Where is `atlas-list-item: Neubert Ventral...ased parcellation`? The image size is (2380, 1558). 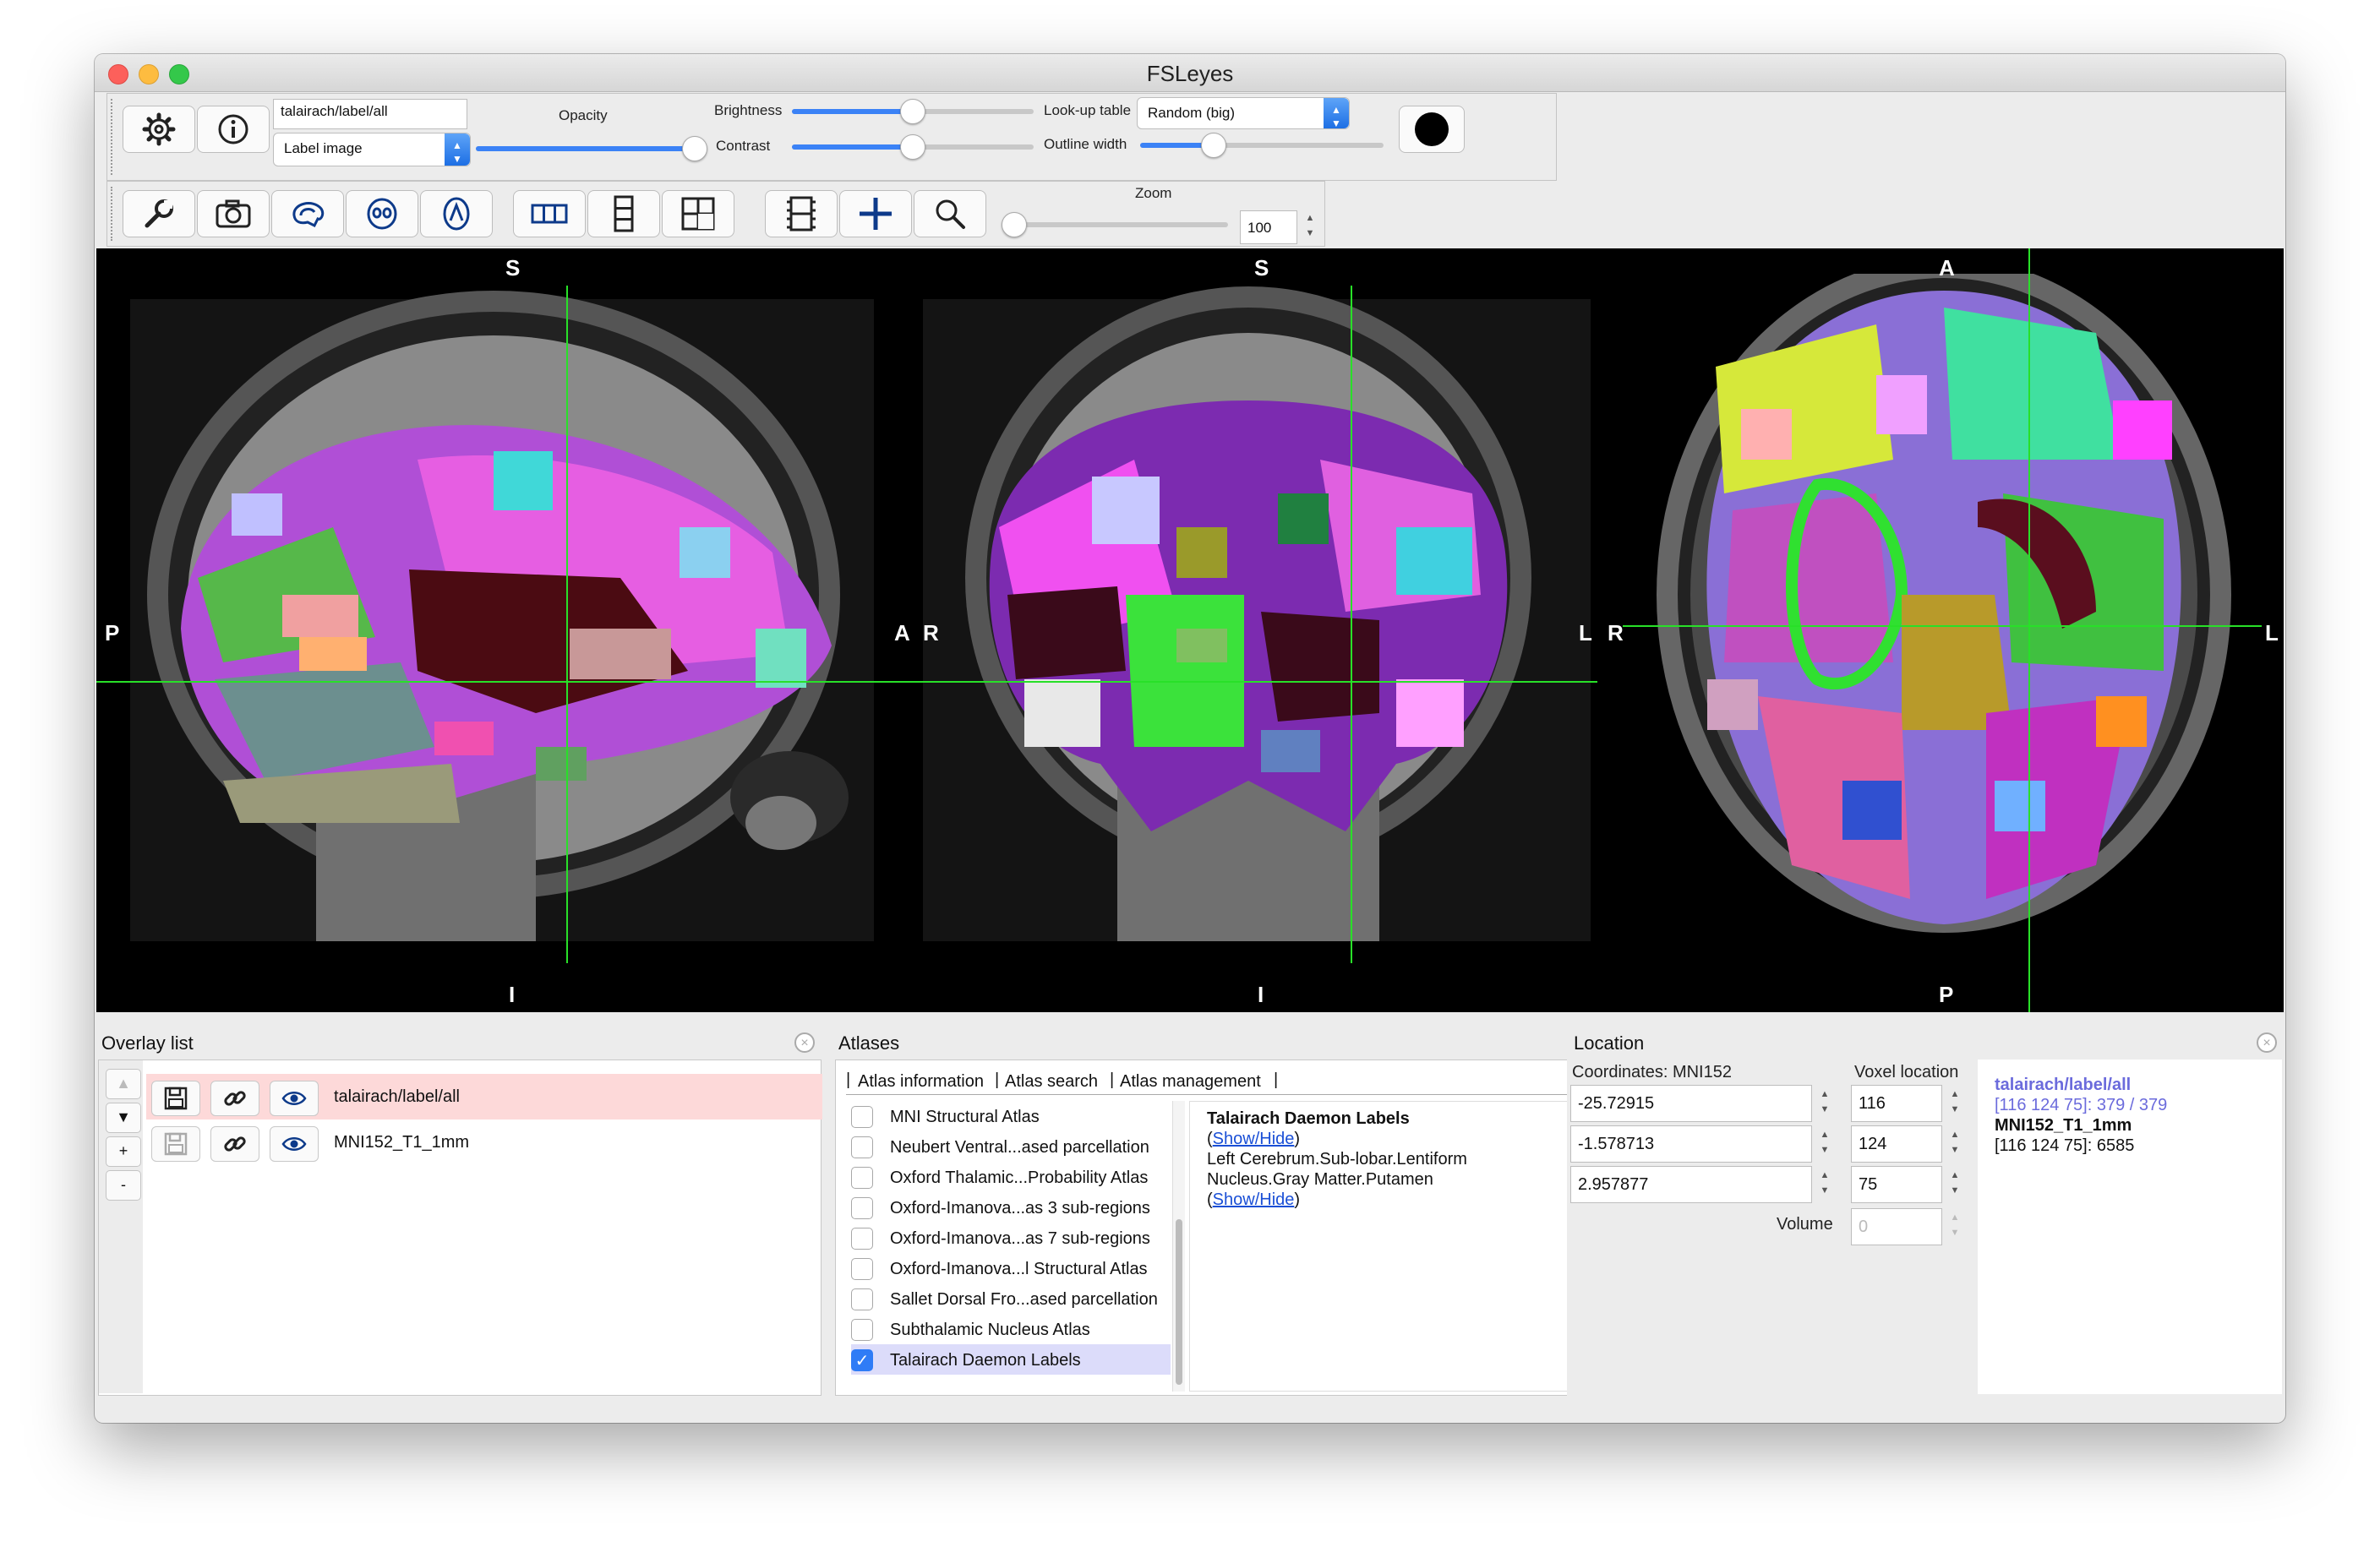
atlas-list-item: Neubert Ventral...ased parcellation is located at coordinates (1011, 1146).